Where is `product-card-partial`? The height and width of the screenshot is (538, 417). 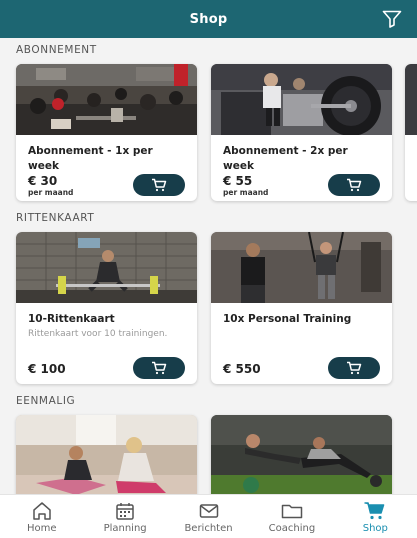
product-card-partial is located at coordinates (411, 132).